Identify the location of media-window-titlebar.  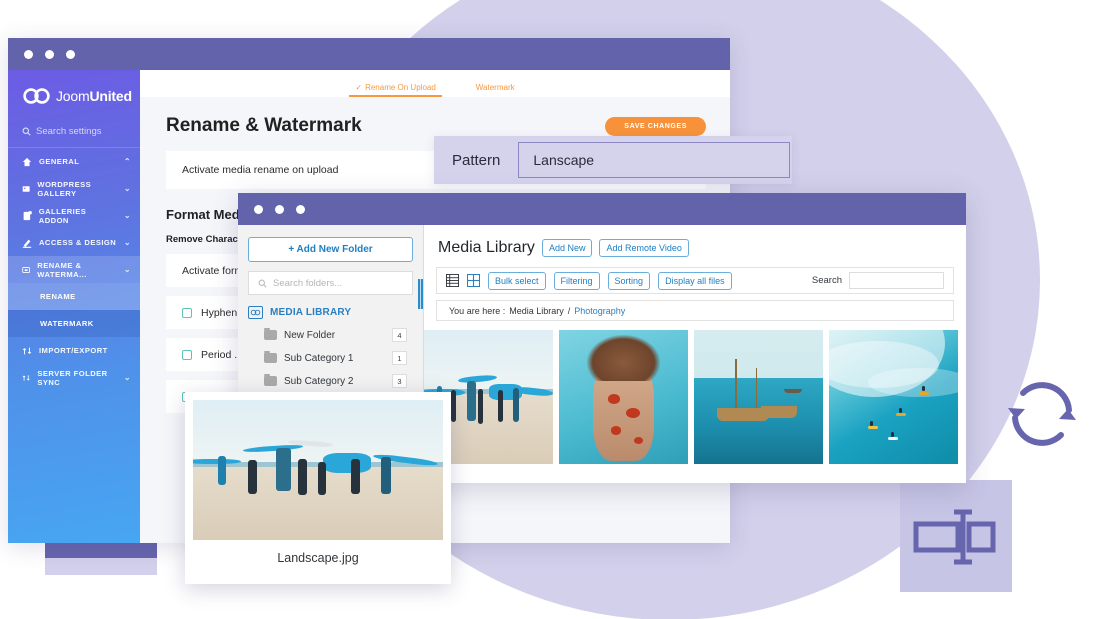
(602, 209).